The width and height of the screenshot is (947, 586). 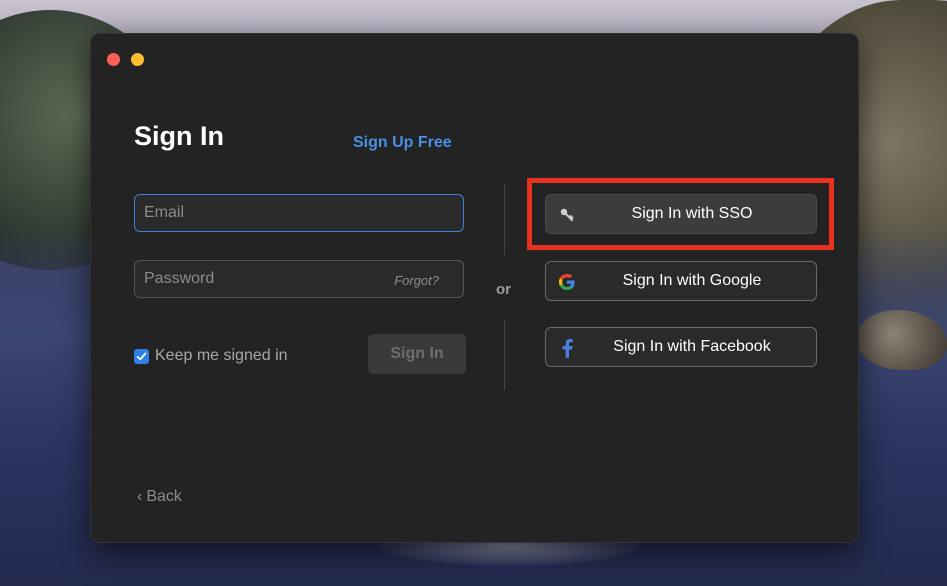 I want to click on sign-in-button: Sign In, so click(x=417, y=354).